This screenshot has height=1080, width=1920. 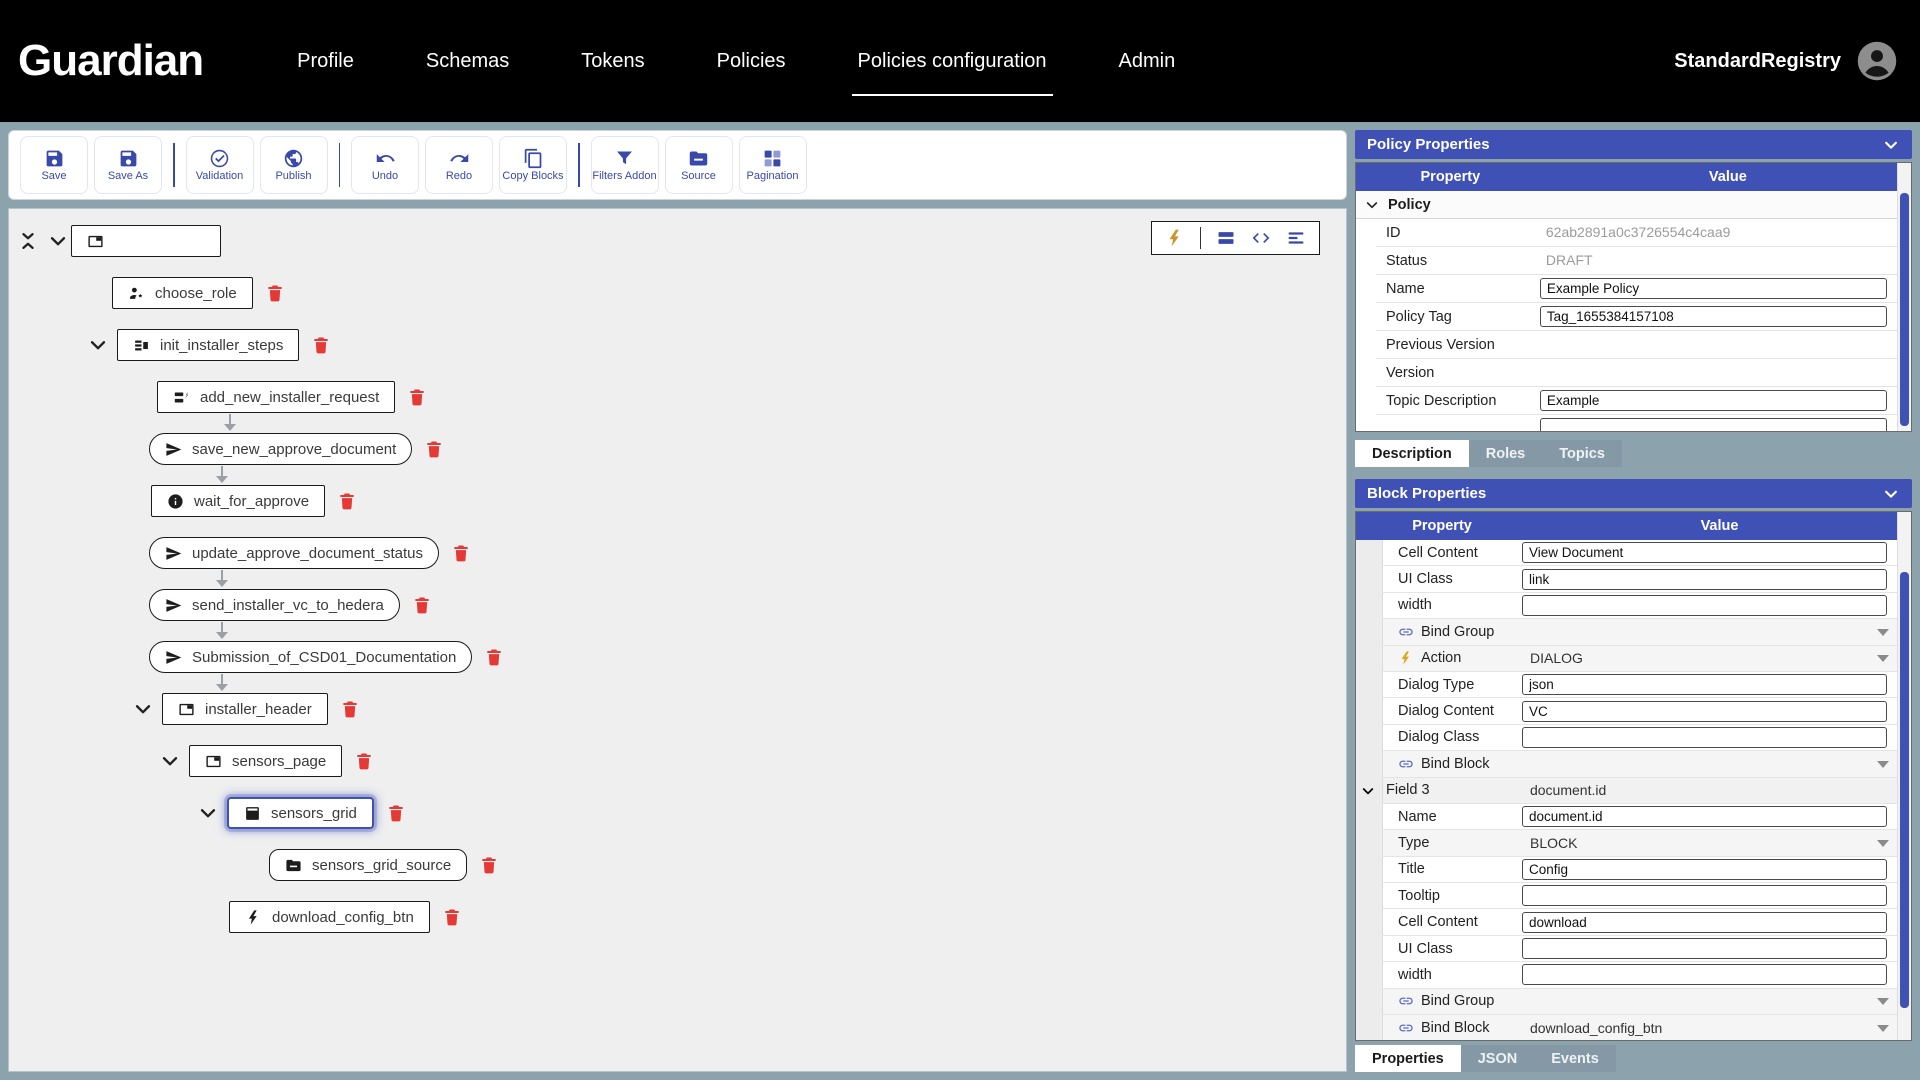 What do you see at coordinates (1261, 238) in the screenshot?
I see `code-button` at bounding box center [1261, 238].